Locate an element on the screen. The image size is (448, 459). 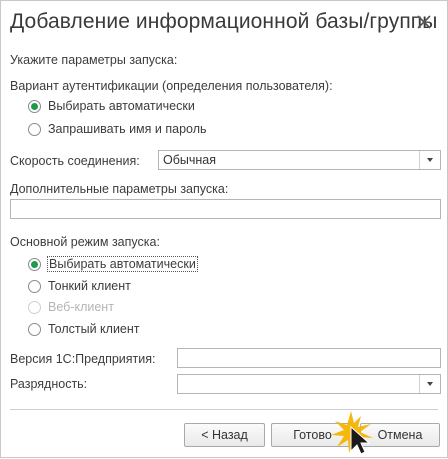
back-button: < Назад is located at coordinates (224, 435).